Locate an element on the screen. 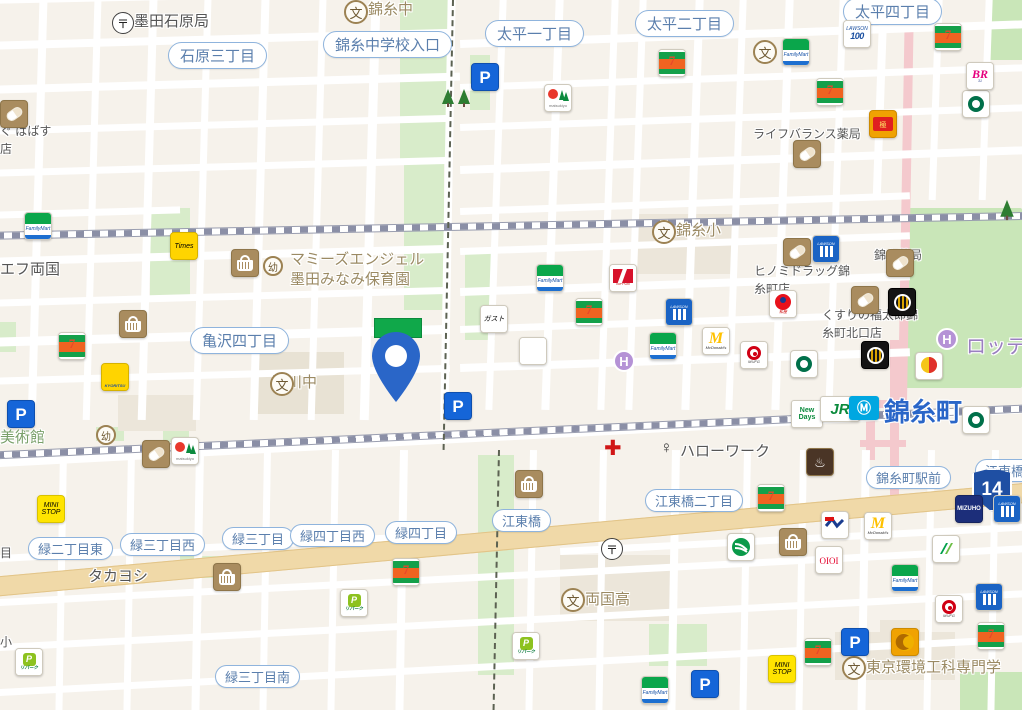  marui-icon: OIOI is located at coordinates (829, 560).